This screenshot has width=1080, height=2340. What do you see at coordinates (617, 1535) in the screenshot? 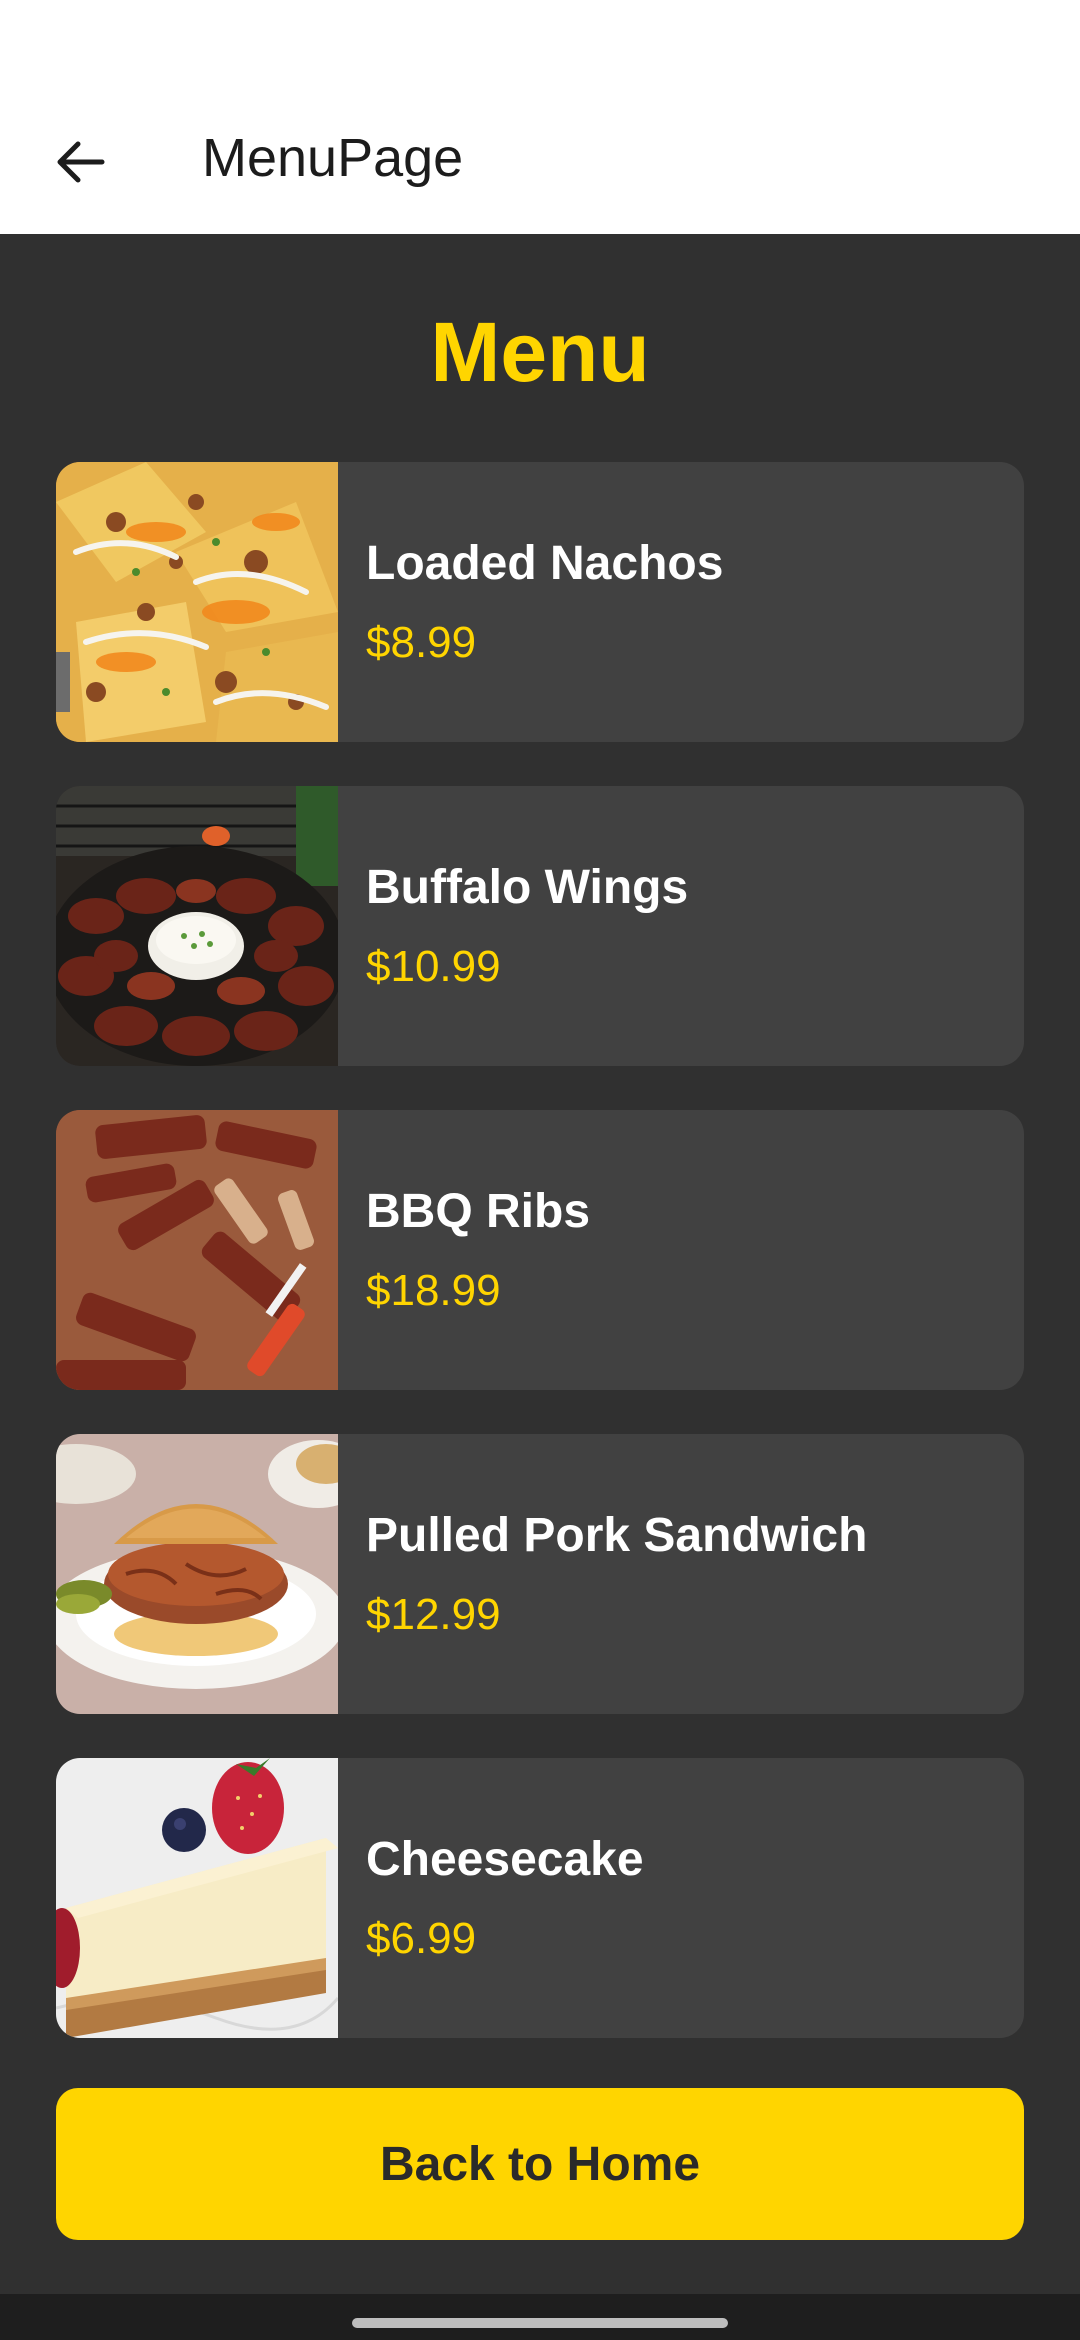
I see `item-name: Pulled Pork Sandwich` at bounding box center [617, 1535].